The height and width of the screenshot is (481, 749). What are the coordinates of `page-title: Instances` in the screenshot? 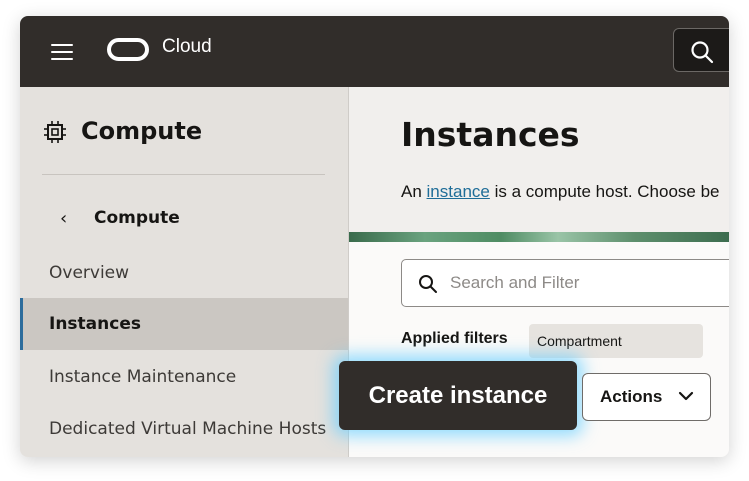 It's located at (490, 134).